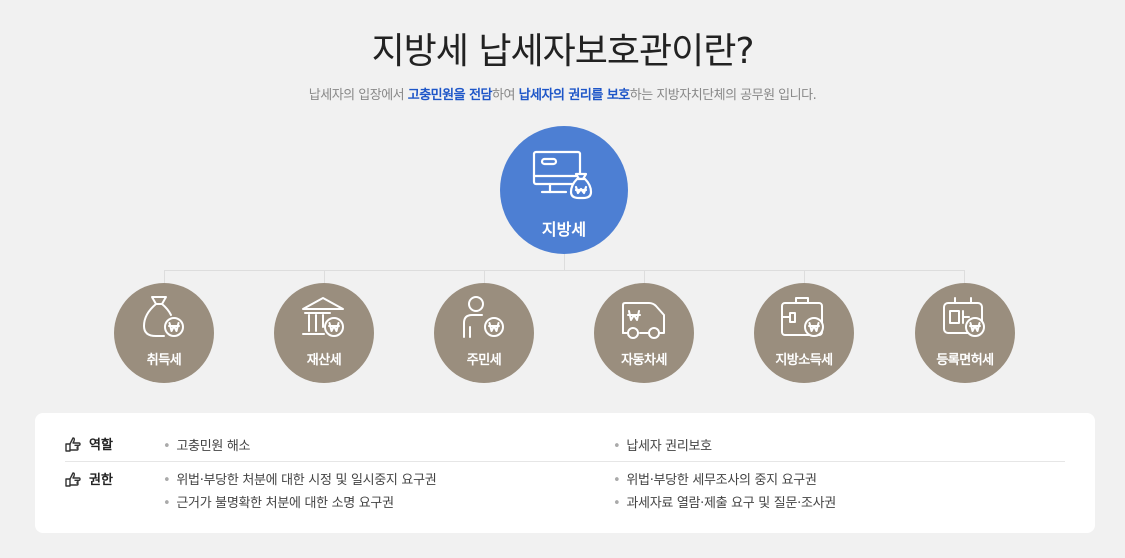  I want to click on registration-license-tax-node: 등록면허세, so click(965, 333).